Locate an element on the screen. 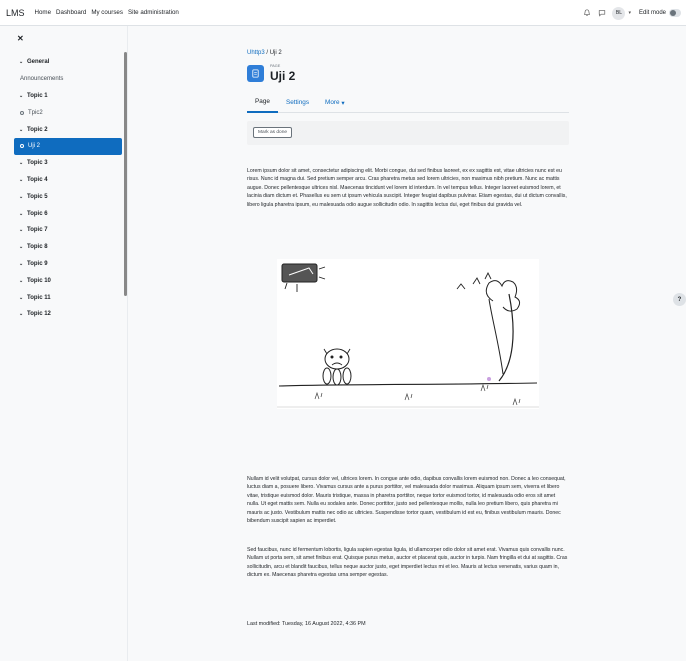 The image size is (686, 661). tab-page: Page is located at coordinates (262, 103).